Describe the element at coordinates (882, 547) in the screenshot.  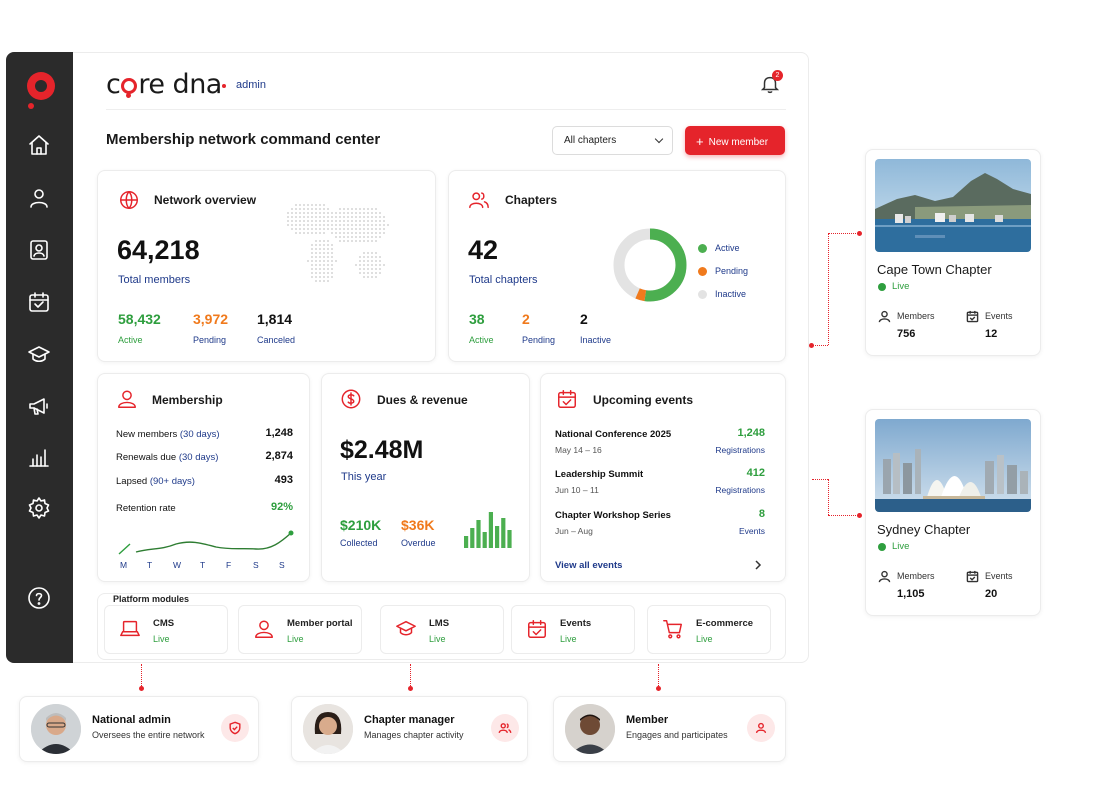
I see `live-status-dot` at that location.